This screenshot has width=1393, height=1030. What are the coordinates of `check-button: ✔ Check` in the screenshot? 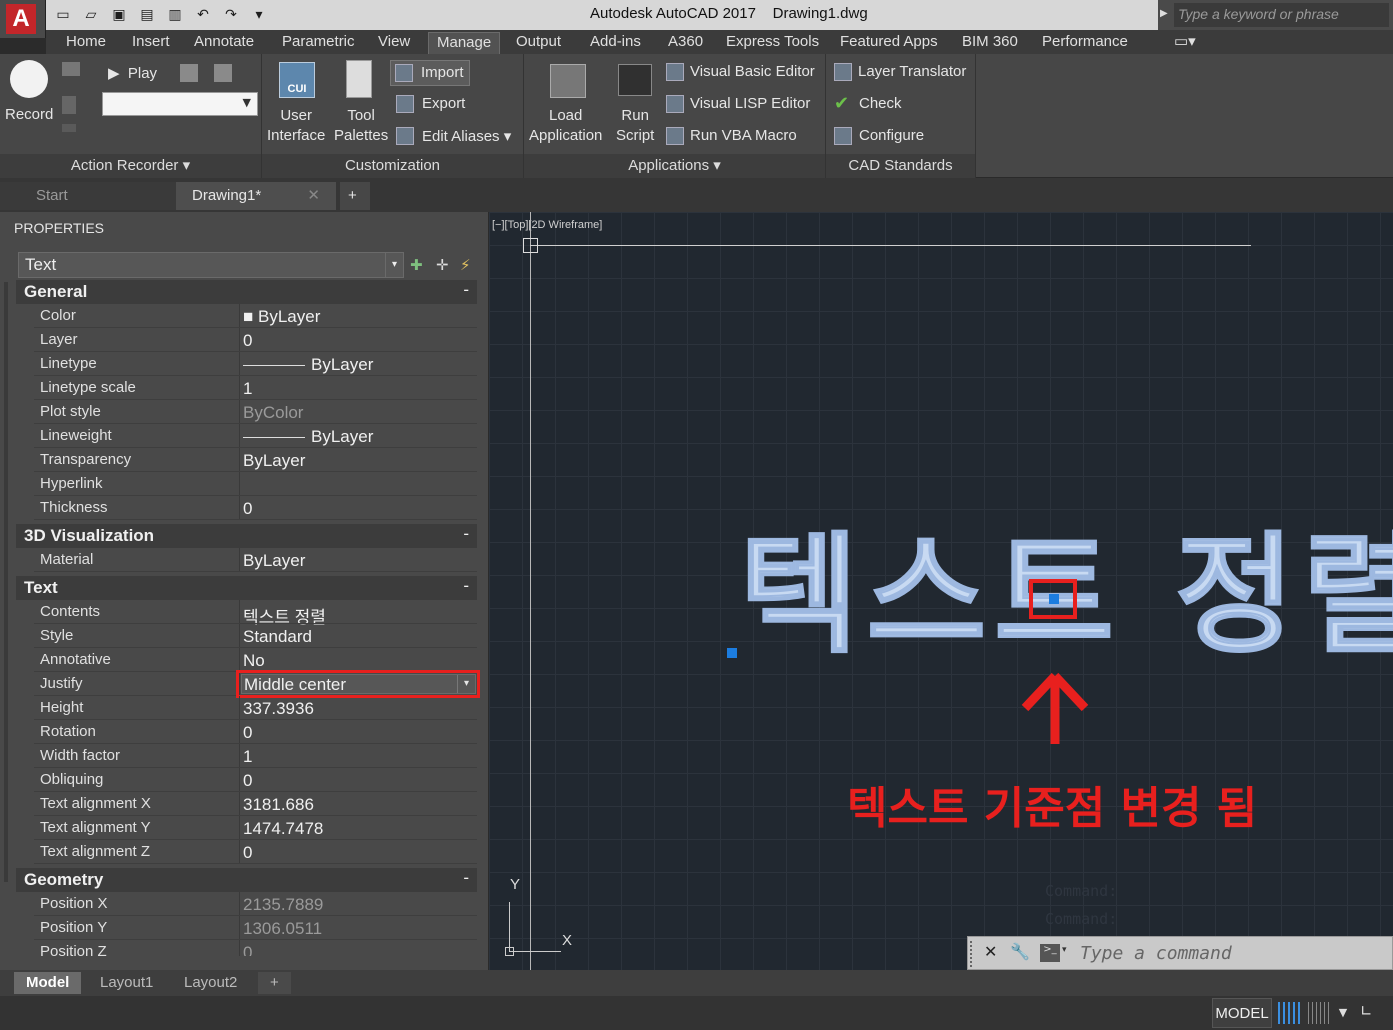 It's located at (902, 105).